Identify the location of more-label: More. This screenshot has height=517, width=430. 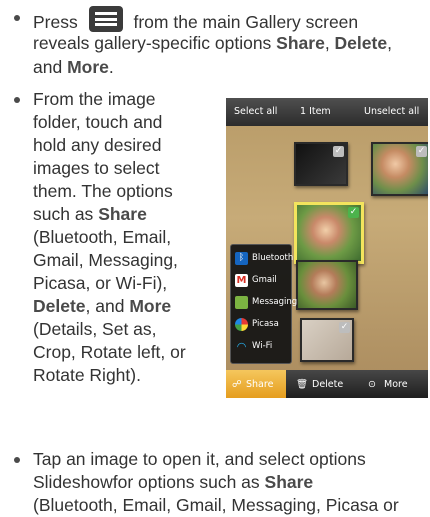
(396, 384).